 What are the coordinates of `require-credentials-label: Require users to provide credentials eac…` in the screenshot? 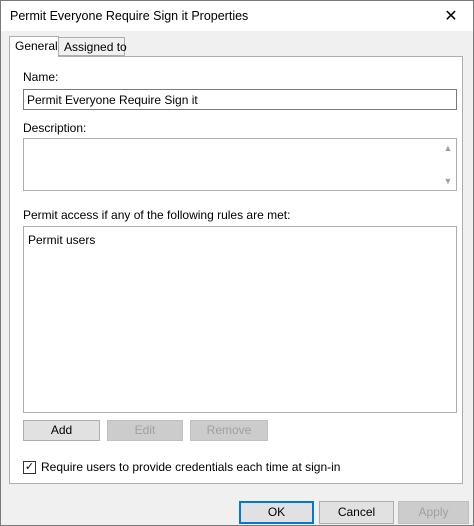 It's located at (191, 467).